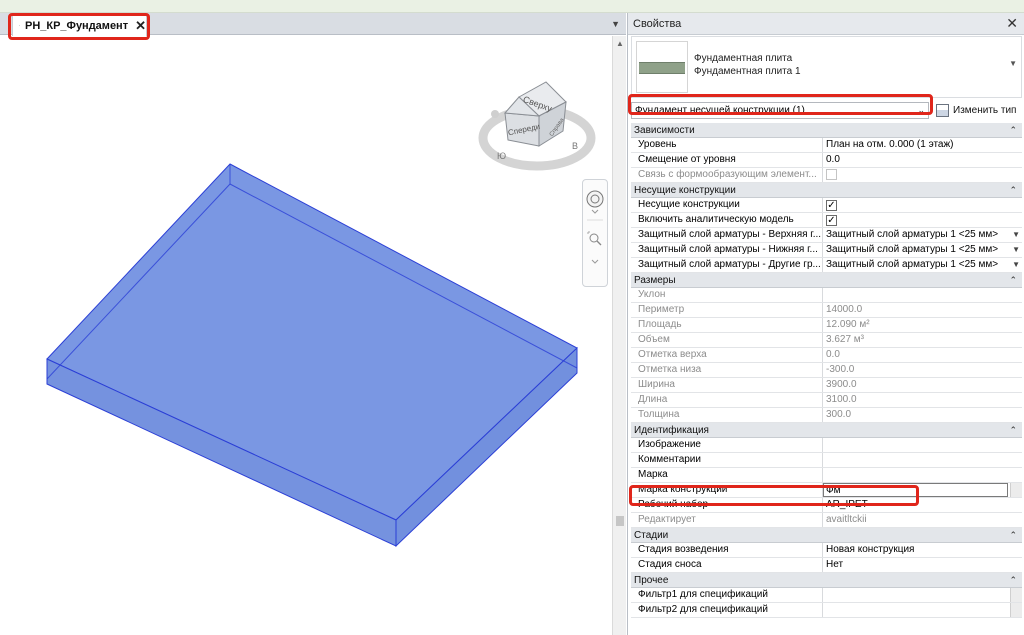 The height and width of the screenshot is (635, 1024). I want to click on view-scrollbar: ▲, so click(619, 335).